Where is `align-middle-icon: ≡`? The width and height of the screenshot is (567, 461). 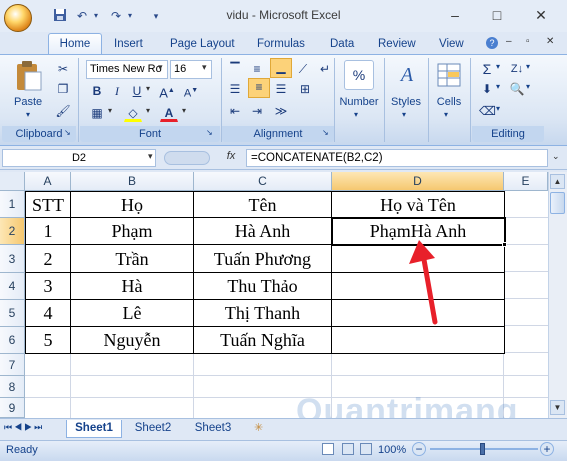
align-middle-icon: ≡ is located at coordinates (257, 69).